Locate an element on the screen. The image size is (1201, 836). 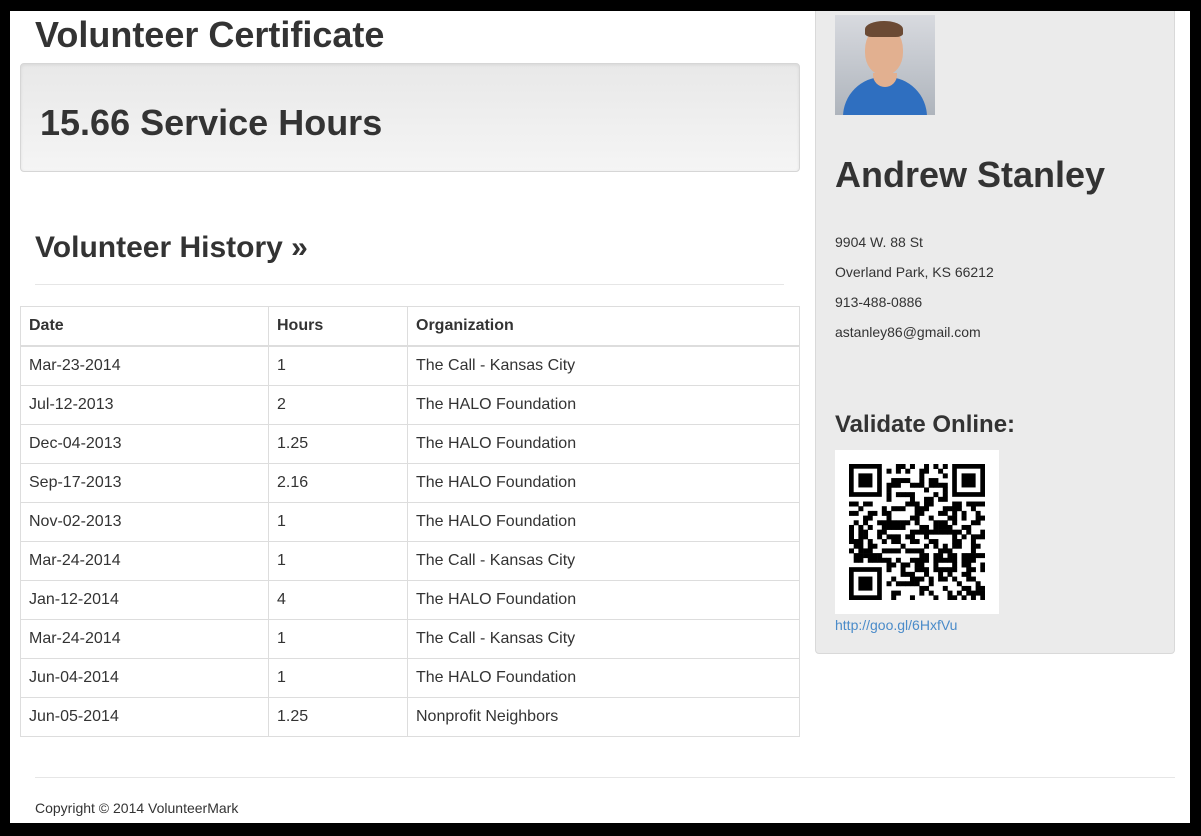
table-row: Nov-02-2013 1 The HALO Foundation is located at coordinates (410, 522).